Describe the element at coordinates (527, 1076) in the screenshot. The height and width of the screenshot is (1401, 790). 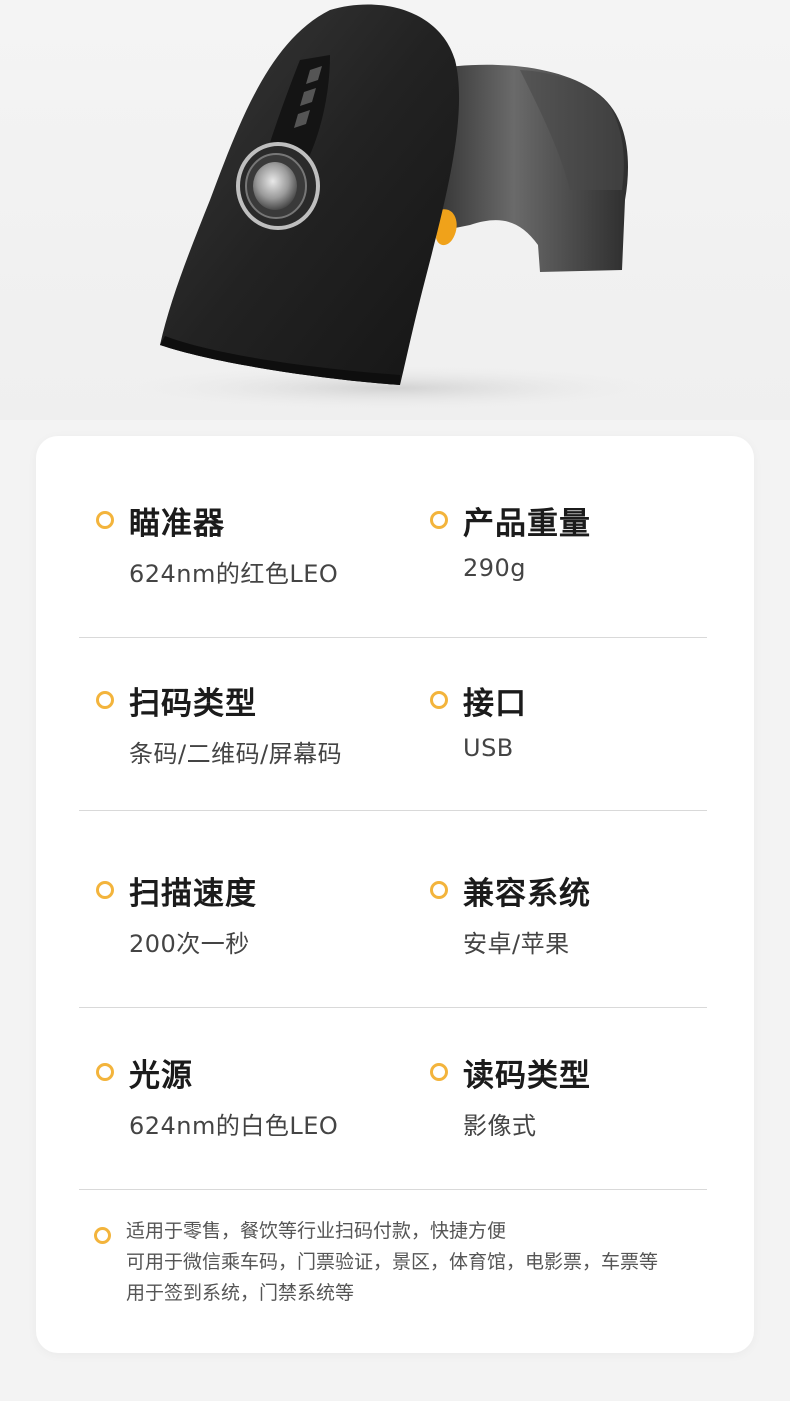
I see `spec-title: 读码类型` at that location.